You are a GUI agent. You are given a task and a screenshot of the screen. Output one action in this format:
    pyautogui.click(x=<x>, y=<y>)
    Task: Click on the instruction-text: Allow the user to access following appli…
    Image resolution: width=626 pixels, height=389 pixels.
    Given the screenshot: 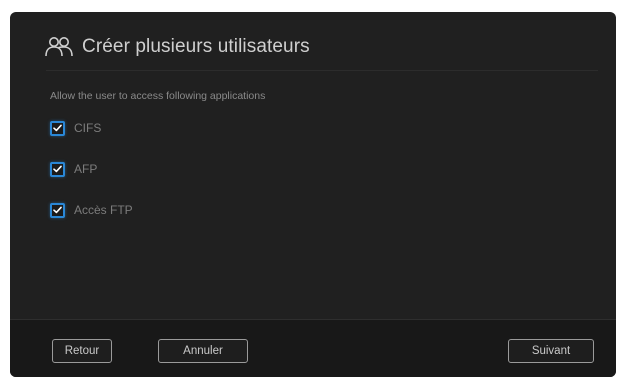 What is the action you would take?
    pyautogui.click(x=158, y=96)
    